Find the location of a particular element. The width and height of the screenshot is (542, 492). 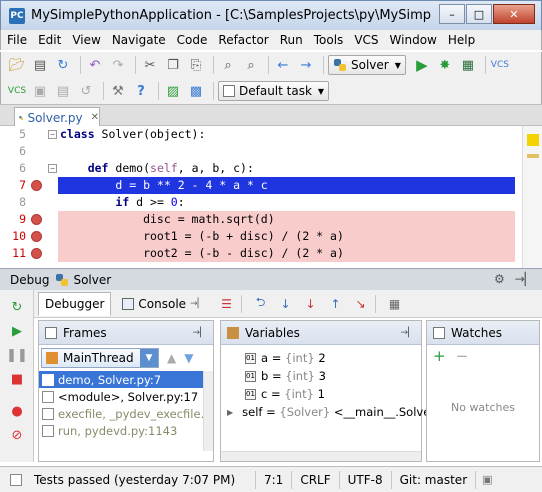

vcs-commit-icon: VCS is located at coordinates (17, 91).